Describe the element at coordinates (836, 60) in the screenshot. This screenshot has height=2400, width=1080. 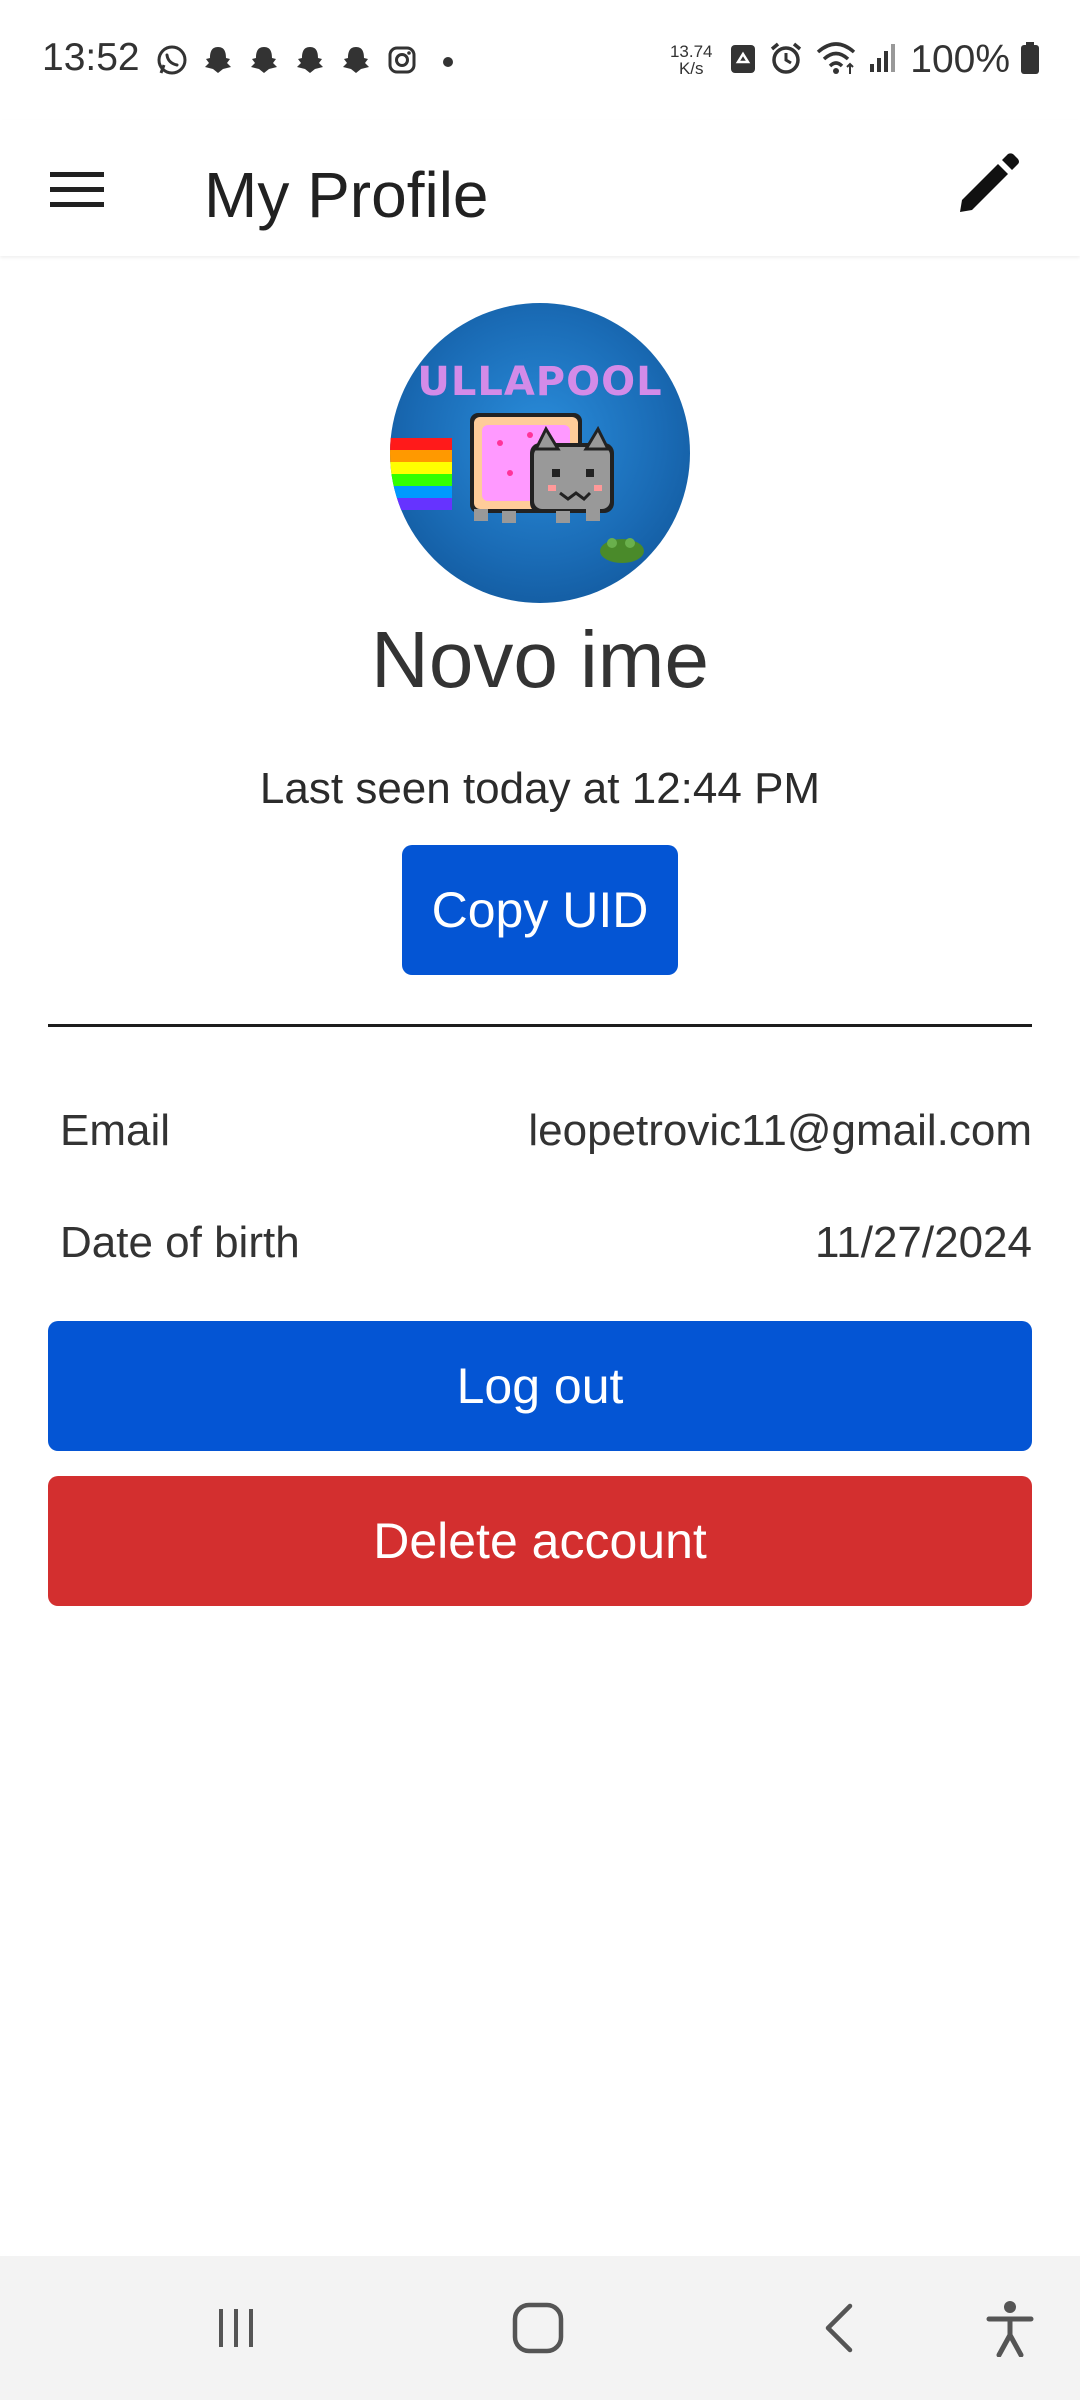
I see `wifi-icon` at that location.